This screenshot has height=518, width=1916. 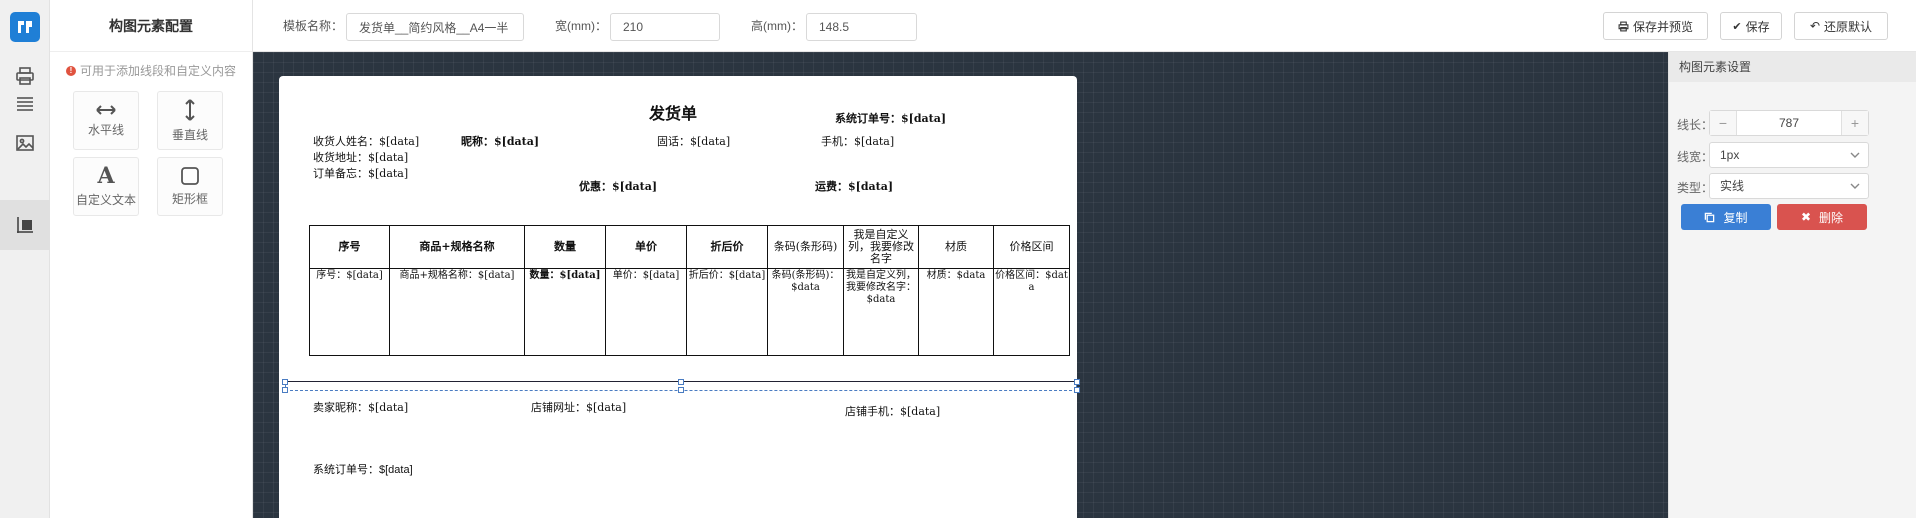 What do you see at coordinates (106, 120) in the screenshot?
I see `horizontal-line-tool: 水平线` at bounding box center [106, 120].